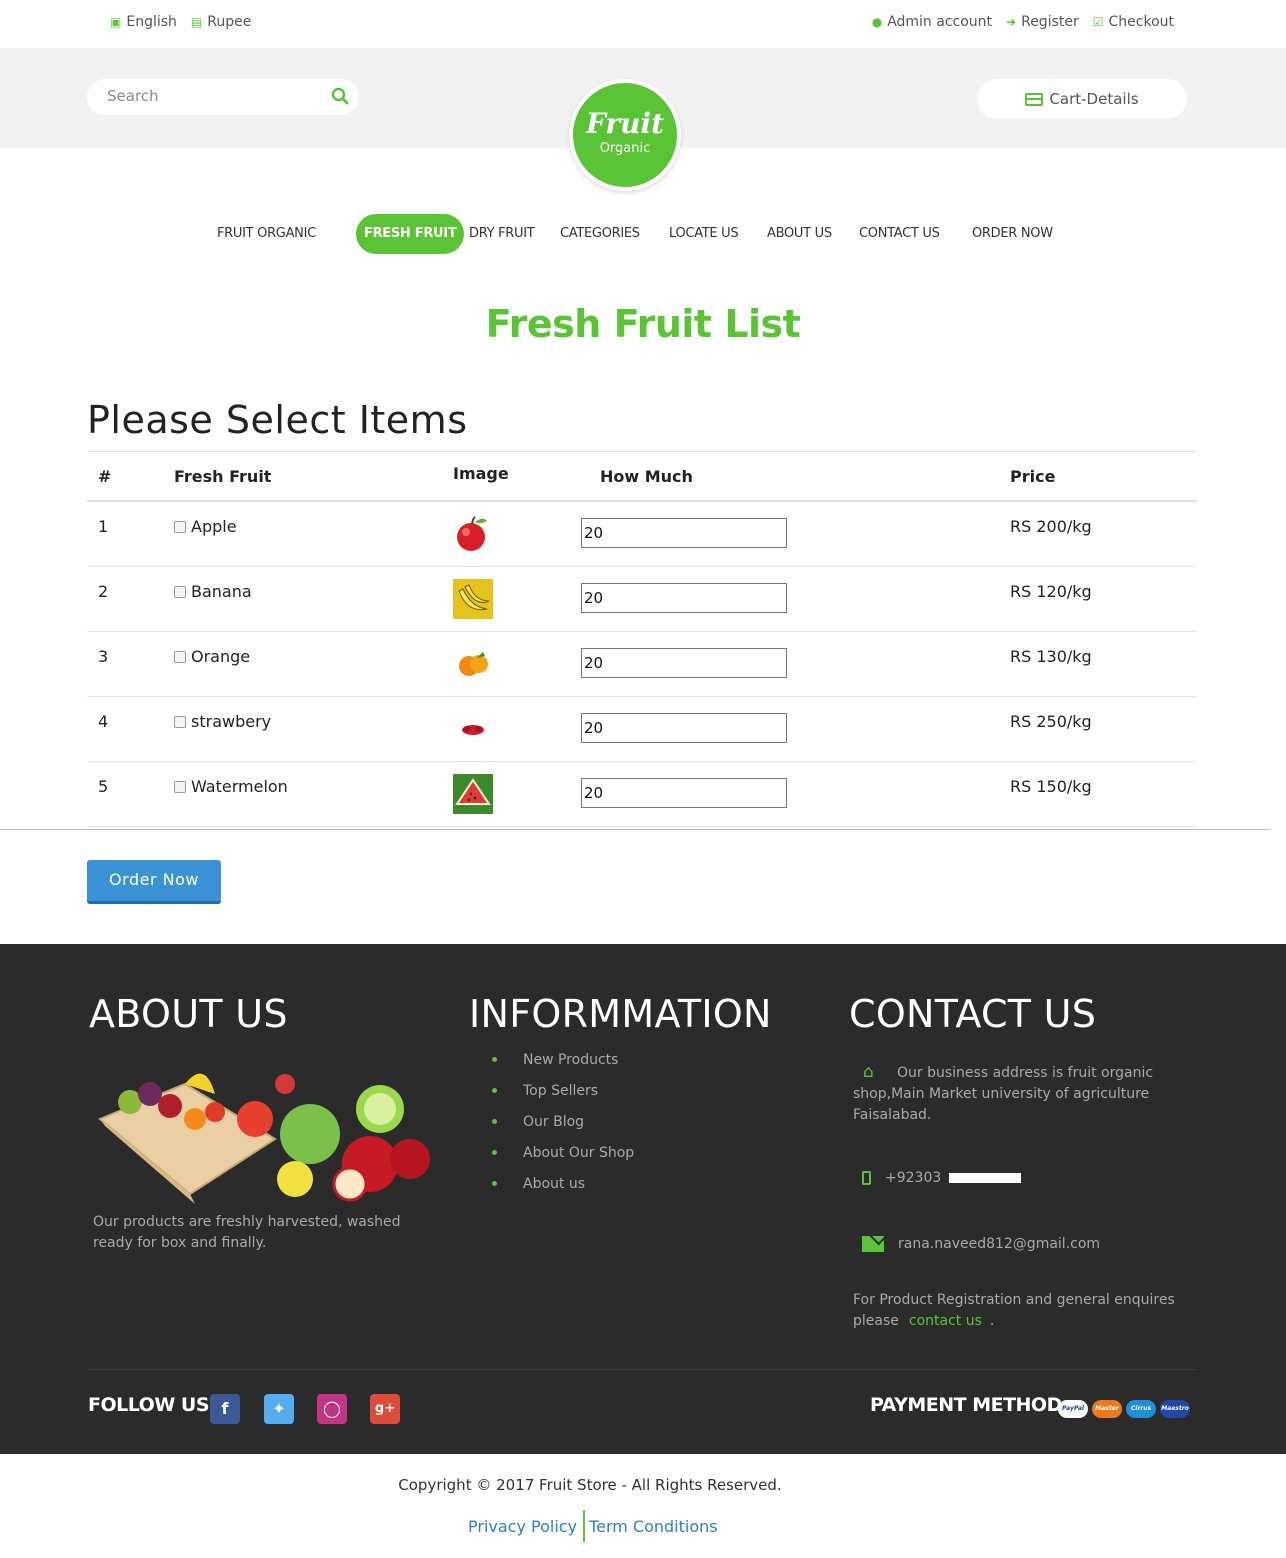 This screenshot has width=1286, height=1558. What do you see at coordinates (873, 1244) in the screenshot?
I see `envelope-icon` at bounding box center [873, 1244].